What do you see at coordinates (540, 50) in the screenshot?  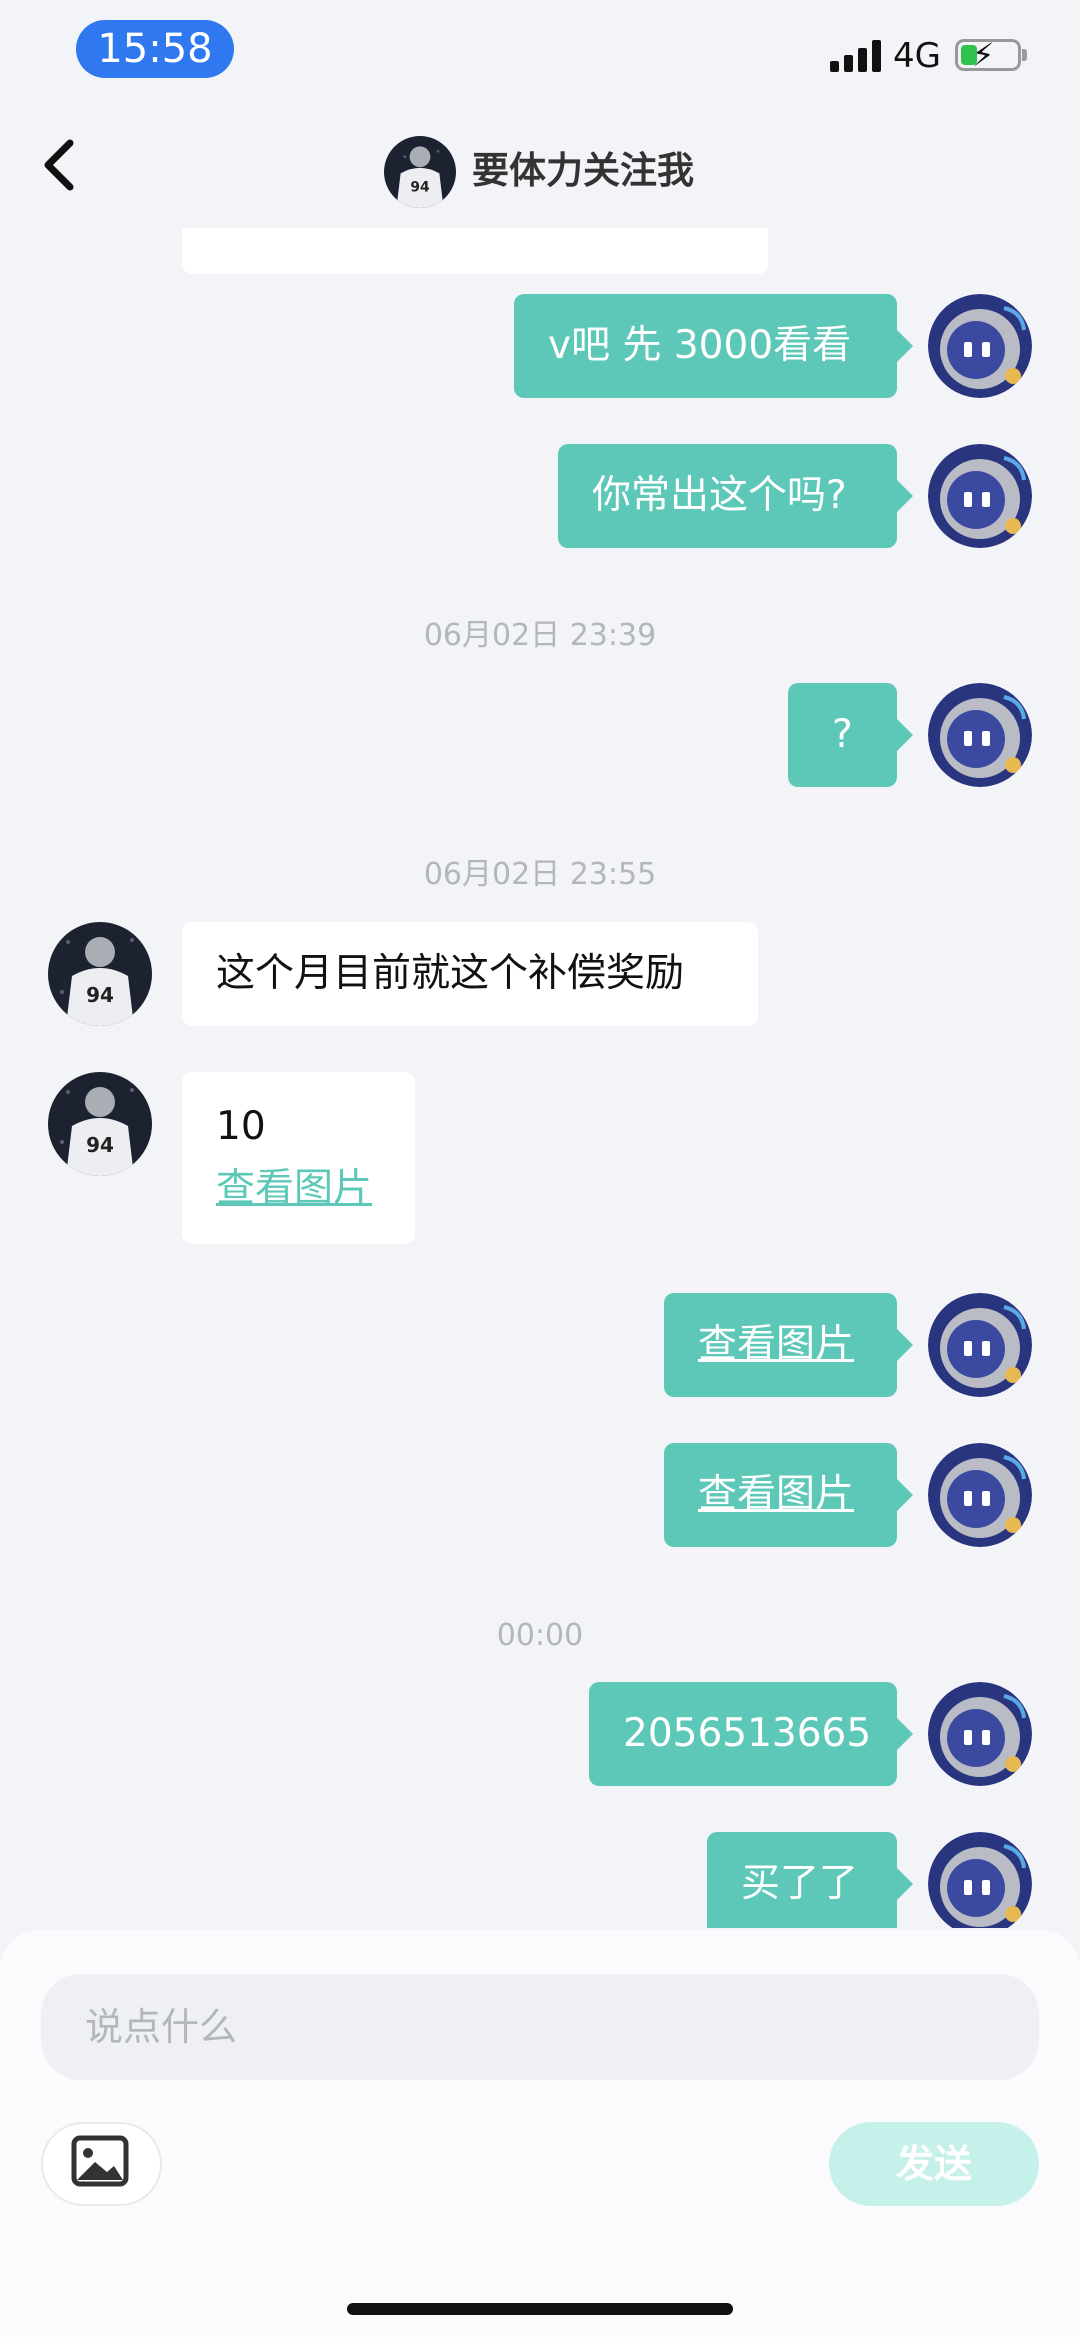 I see `status-bar: 15:58 4G ⚡` at bounding box center [540, 50].